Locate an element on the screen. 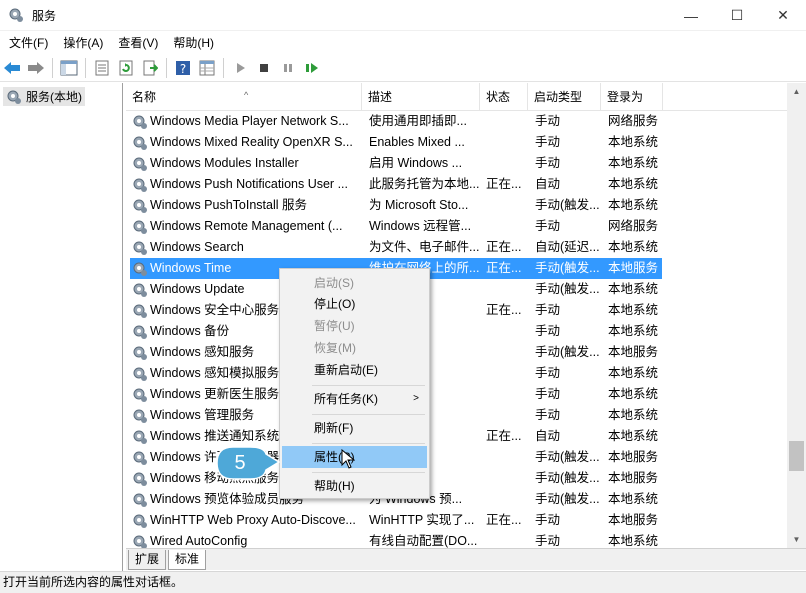  close-button: ✕ is located at coordinates (783, 15).